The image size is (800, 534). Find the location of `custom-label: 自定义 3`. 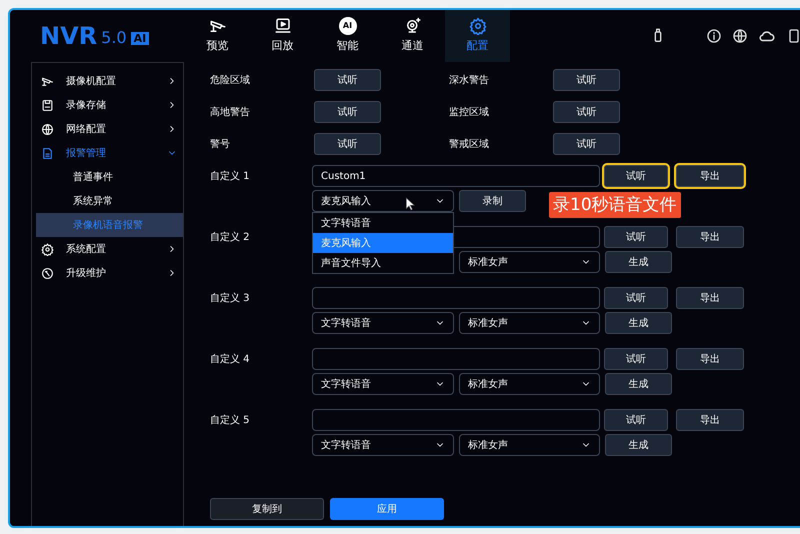

custom-label: 自定义 3 is located at coordinates (230, 299).